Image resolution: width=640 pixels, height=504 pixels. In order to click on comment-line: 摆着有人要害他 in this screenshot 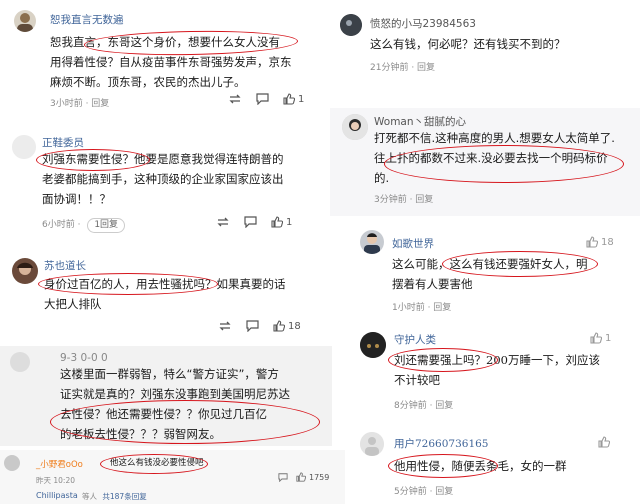, I will do `click(432, 284)`.